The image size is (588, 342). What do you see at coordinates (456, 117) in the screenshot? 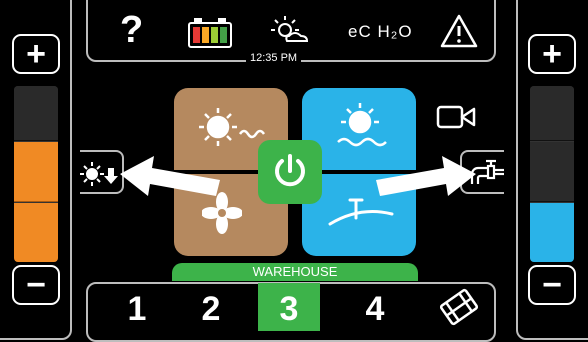
I see `camera-icon` at bounding box center [456, 117].